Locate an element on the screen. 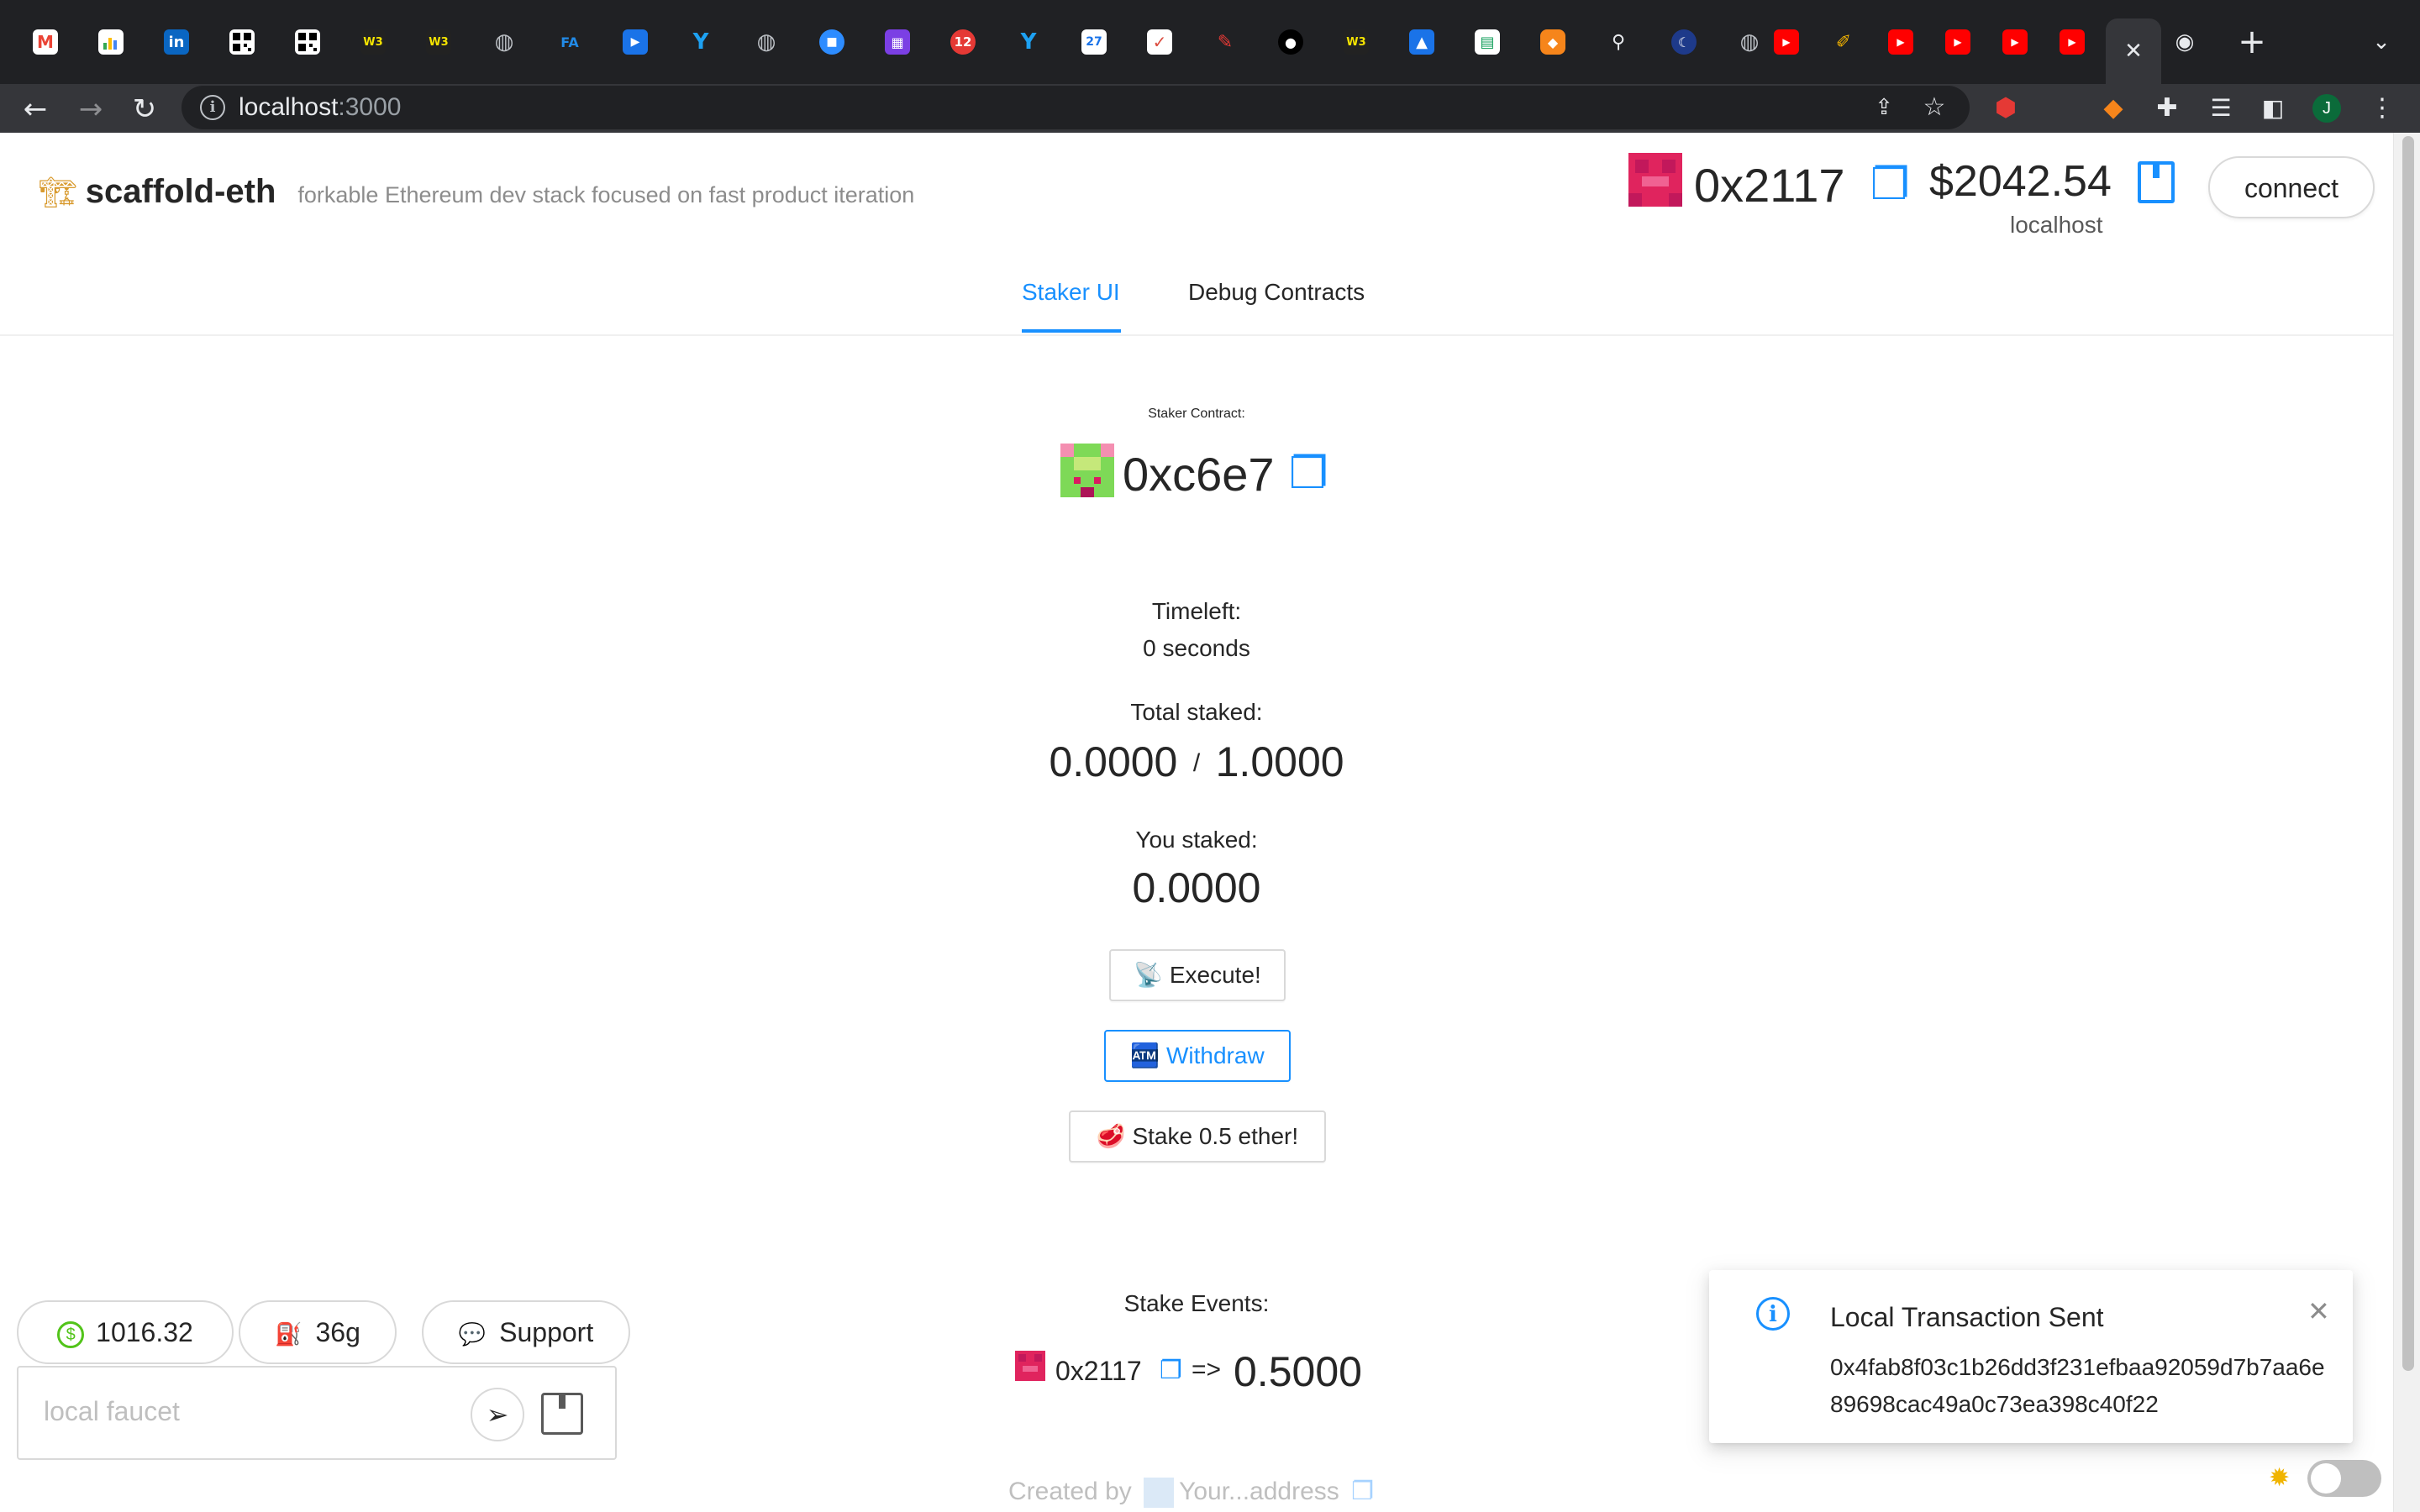 The height and width of the screenshot is (1512, 2420). tab-app: ▤ is located at coordinates (1487, 42).